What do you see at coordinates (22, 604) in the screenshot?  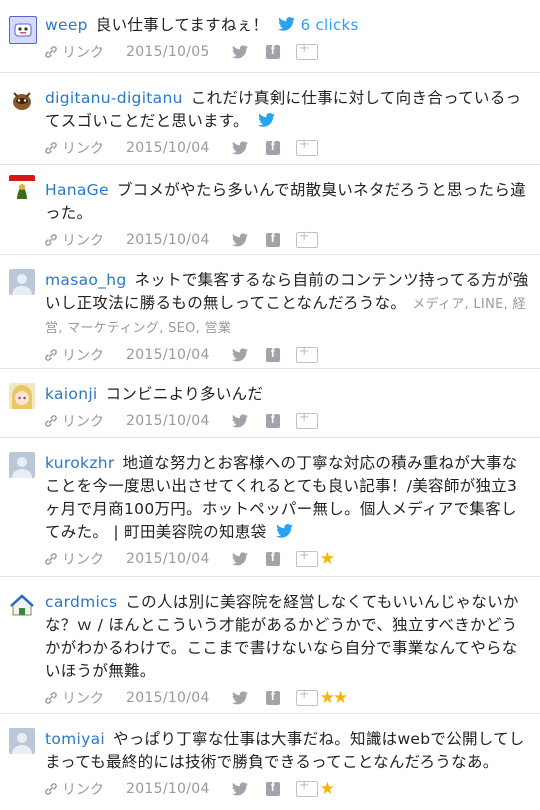 I see `avatar-cardmics` at bounding box center [22, 604].